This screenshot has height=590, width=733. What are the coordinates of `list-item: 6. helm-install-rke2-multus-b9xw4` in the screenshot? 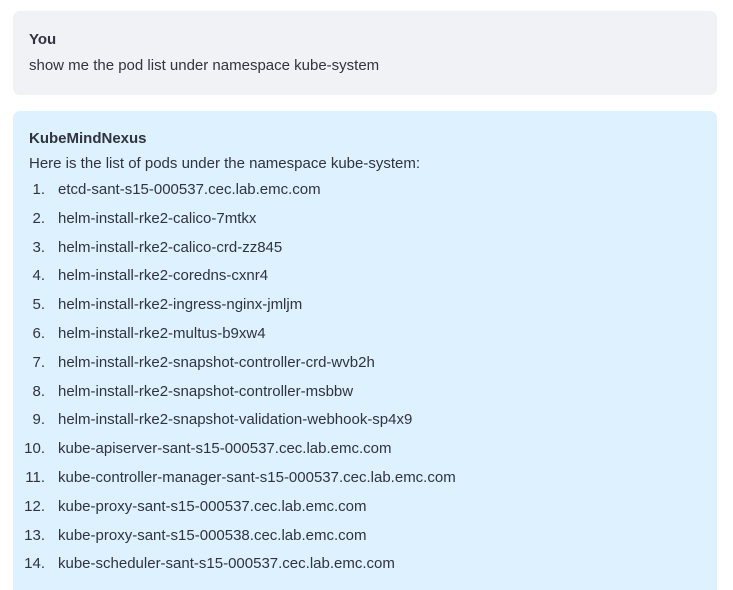 It's located at (365, 338).